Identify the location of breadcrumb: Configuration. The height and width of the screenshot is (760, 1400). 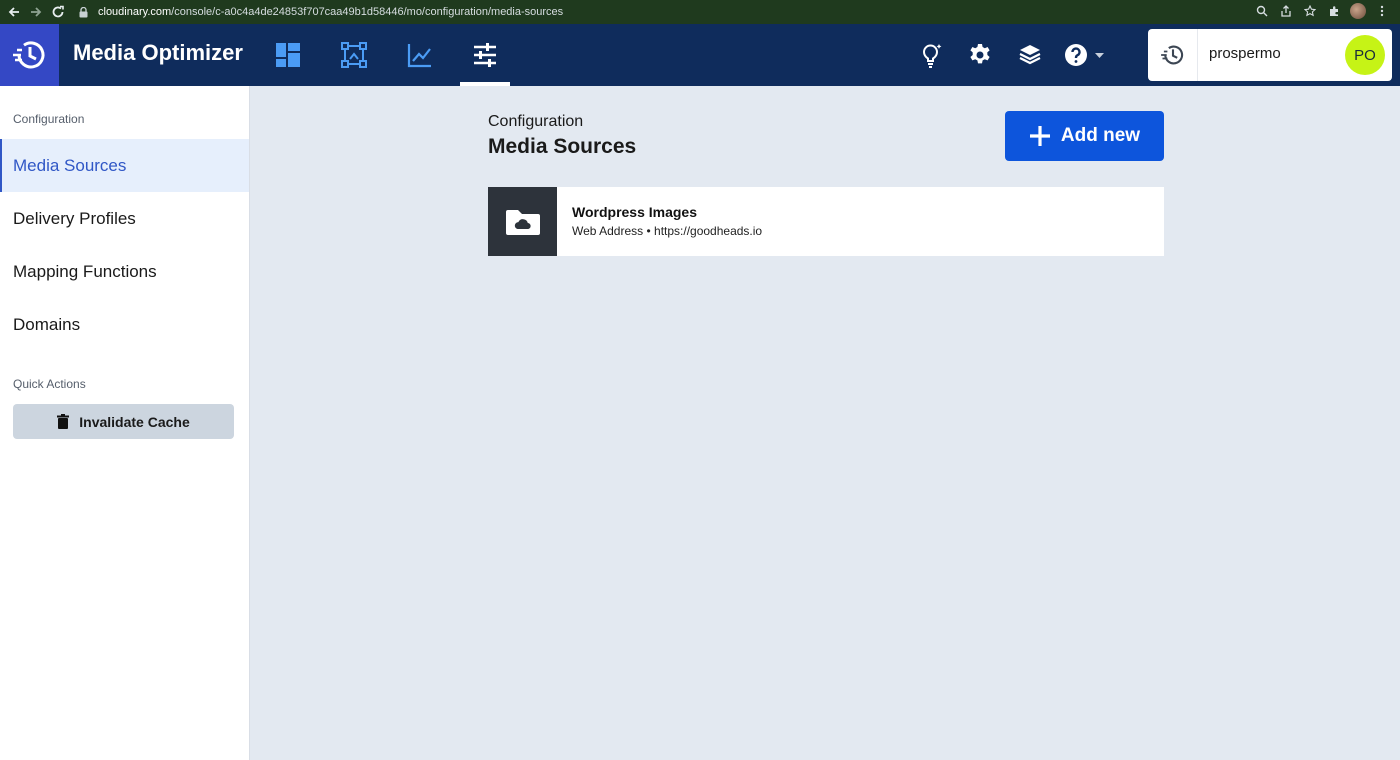
(536, 121).